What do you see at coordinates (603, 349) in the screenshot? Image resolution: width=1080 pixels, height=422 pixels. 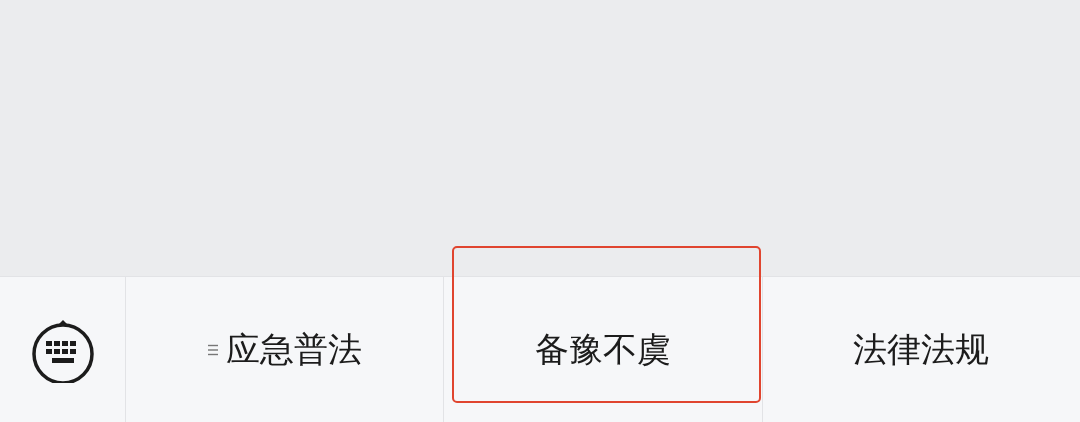 I see `menu-item: 备豫不虞` at bounding box center [603, 349].